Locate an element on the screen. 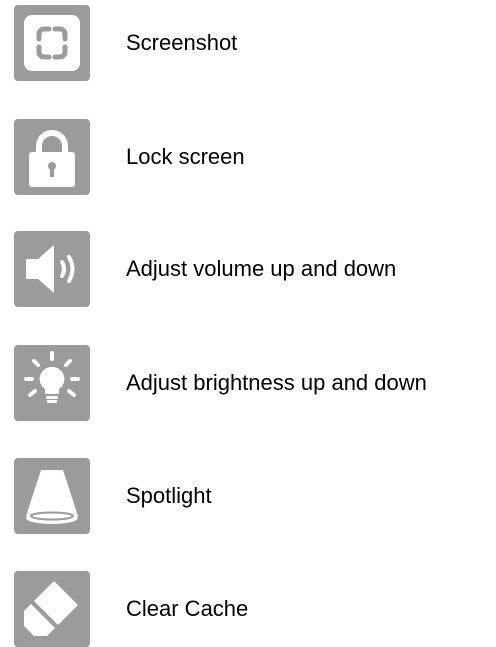  menu-item-label: Screenshot is located at coordinates (182, 42).